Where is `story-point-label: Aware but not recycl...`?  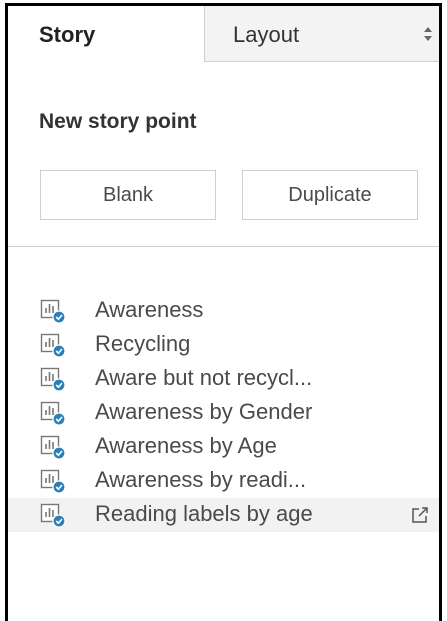
story-point-label: Aware but not recycl... is located at coordinates (204, 377).